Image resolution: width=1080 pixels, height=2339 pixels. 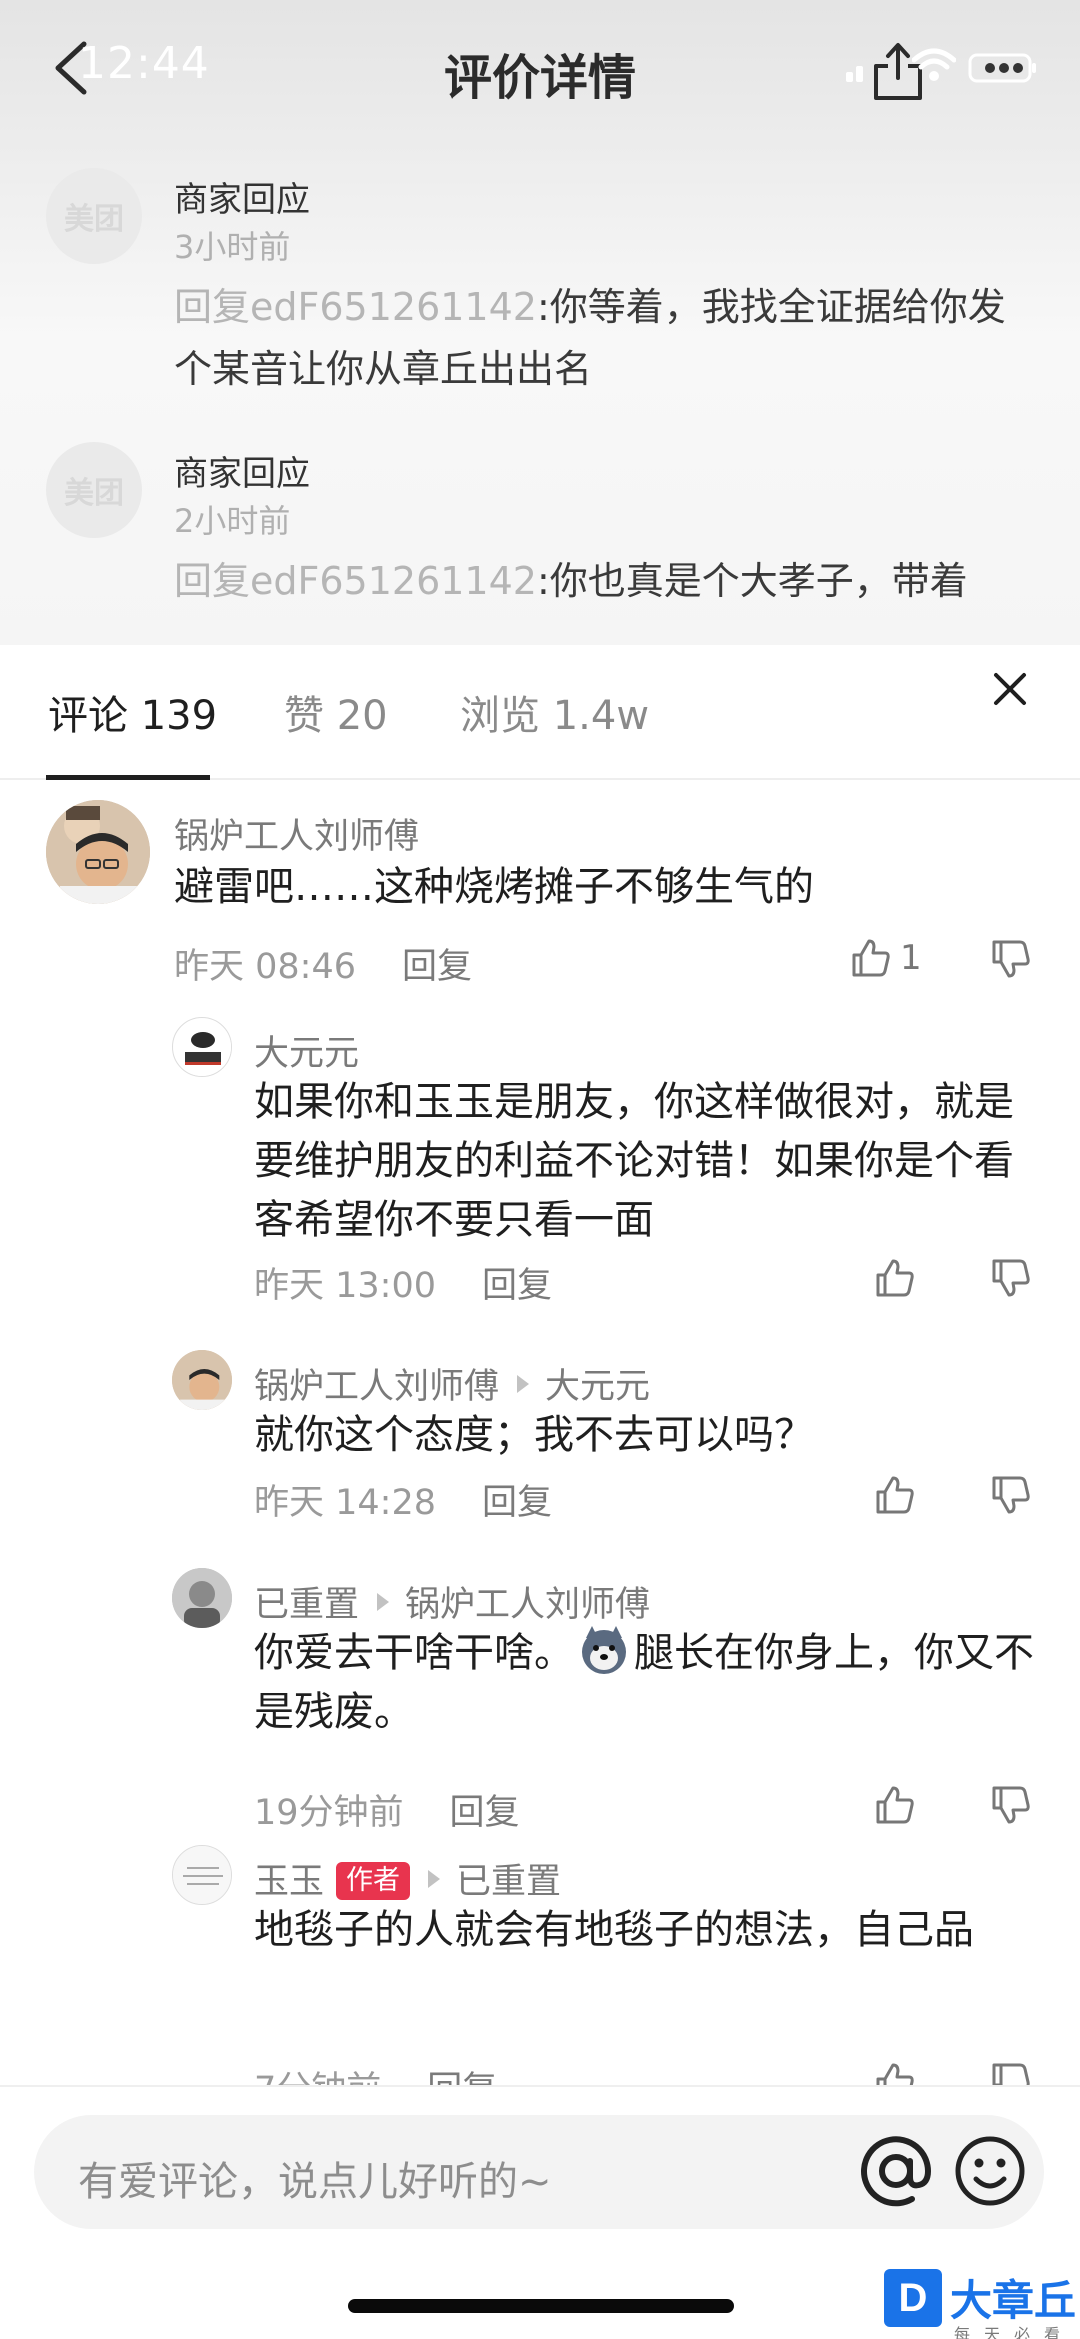 I want to click on watermark-logo-mark: D, so click(x=913, y=2298).